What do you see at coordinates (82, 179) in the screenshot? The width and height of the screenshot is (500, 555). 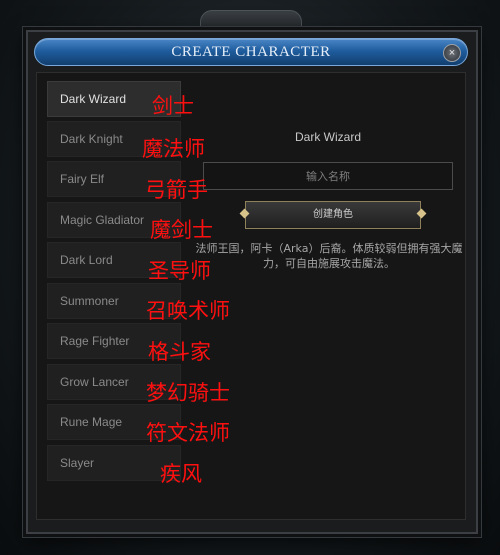 I see `class-label: Fairy Elf` at bounding box center [82, 179].